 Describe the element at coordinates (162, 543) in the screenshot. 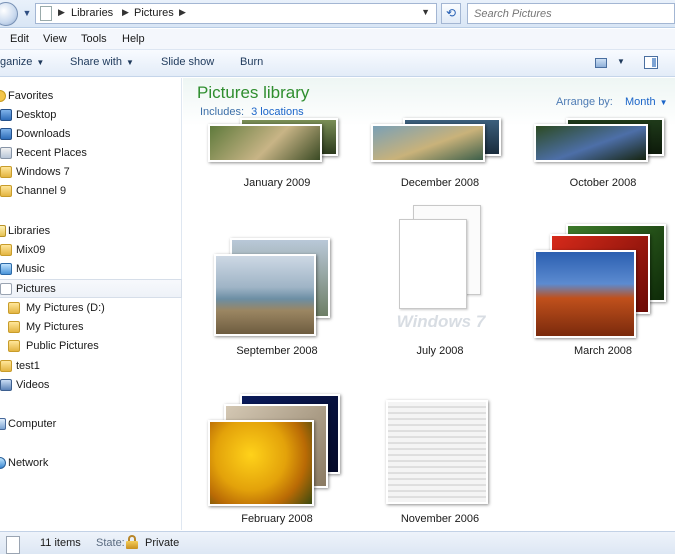

I see `state-value: Private` at that location.